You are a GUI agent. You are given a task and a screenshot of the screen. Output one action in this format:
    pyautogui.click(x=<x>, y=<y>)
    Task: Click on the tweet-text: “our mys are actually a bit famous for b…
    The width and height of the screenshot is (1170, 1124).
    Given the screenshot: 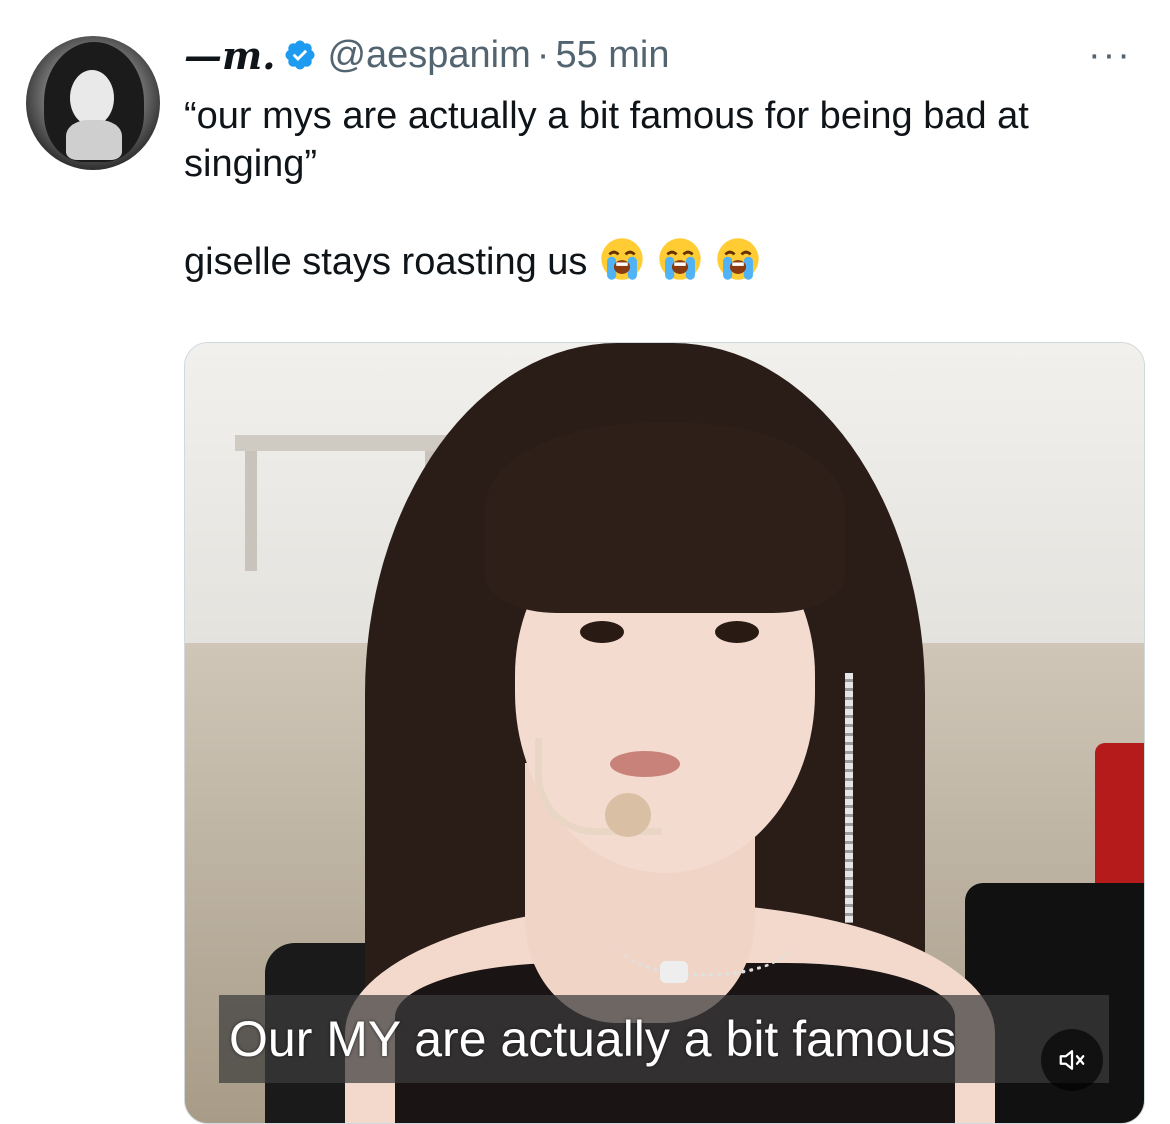 What is the action you would take?
    pyautogui.click(x=669, y=189)
    